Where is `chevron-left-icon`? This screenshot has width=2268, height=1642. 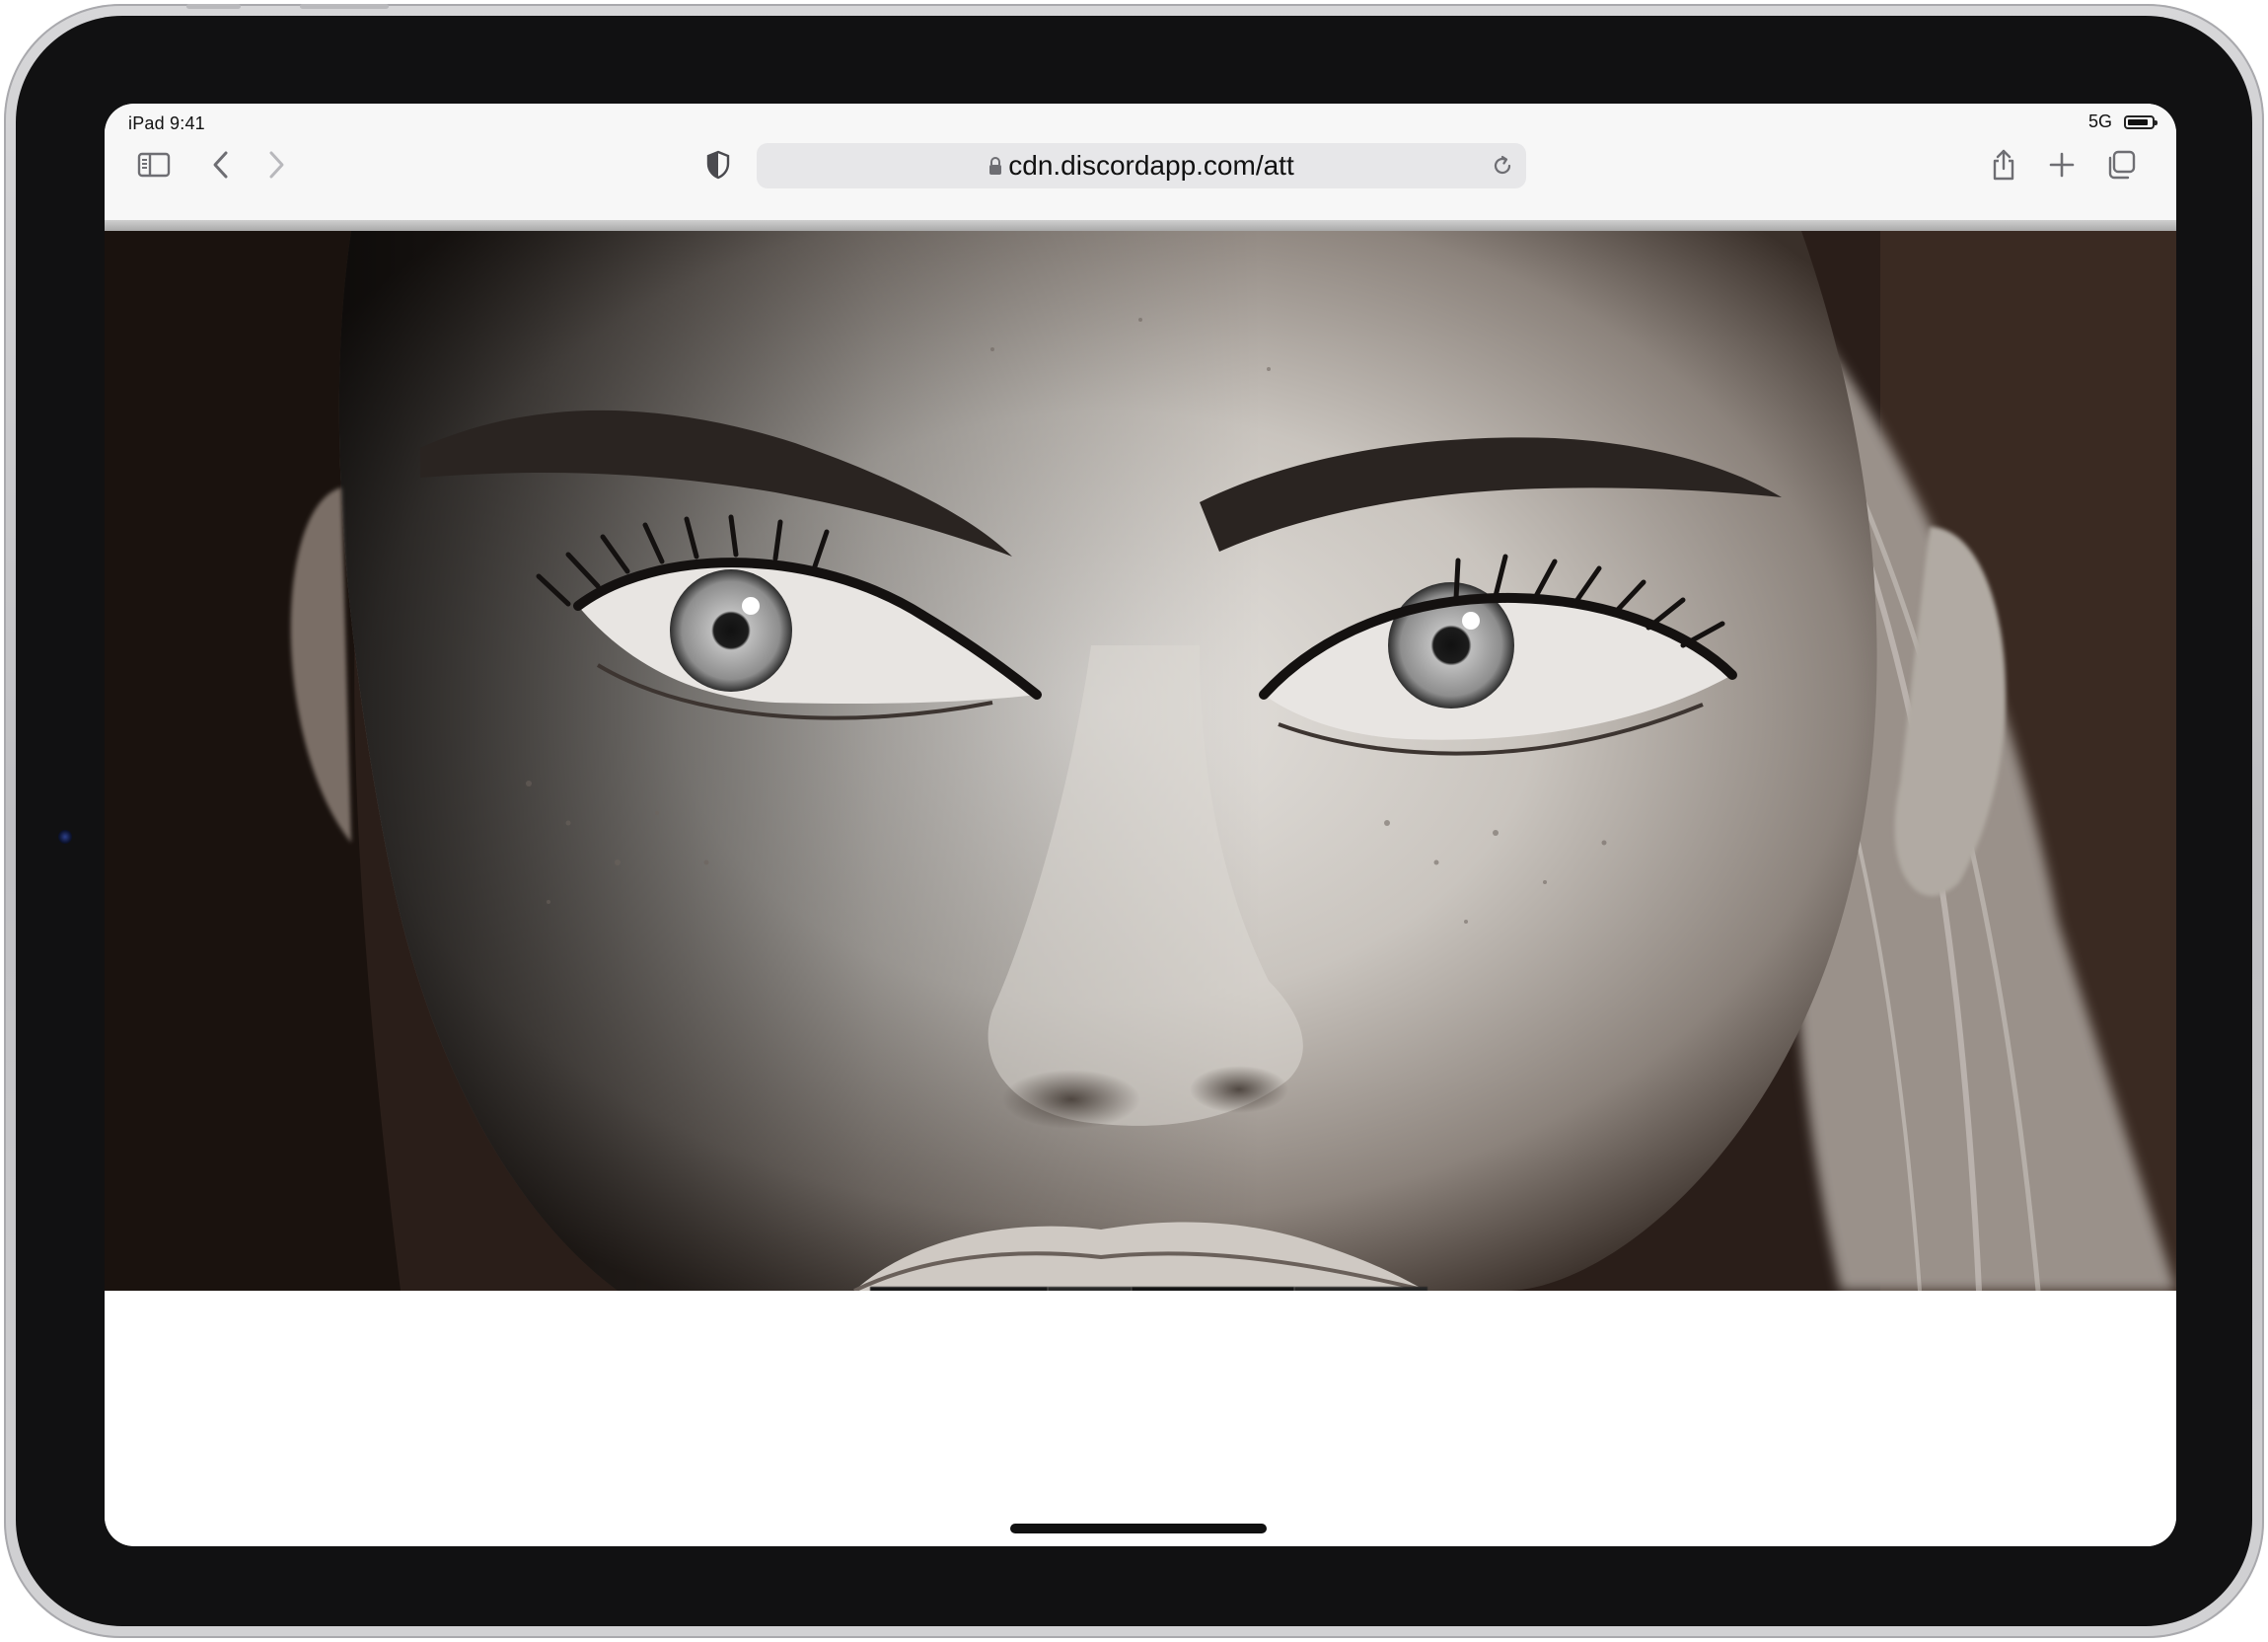
chevron-left-icon is located at coordinates (220, 165).